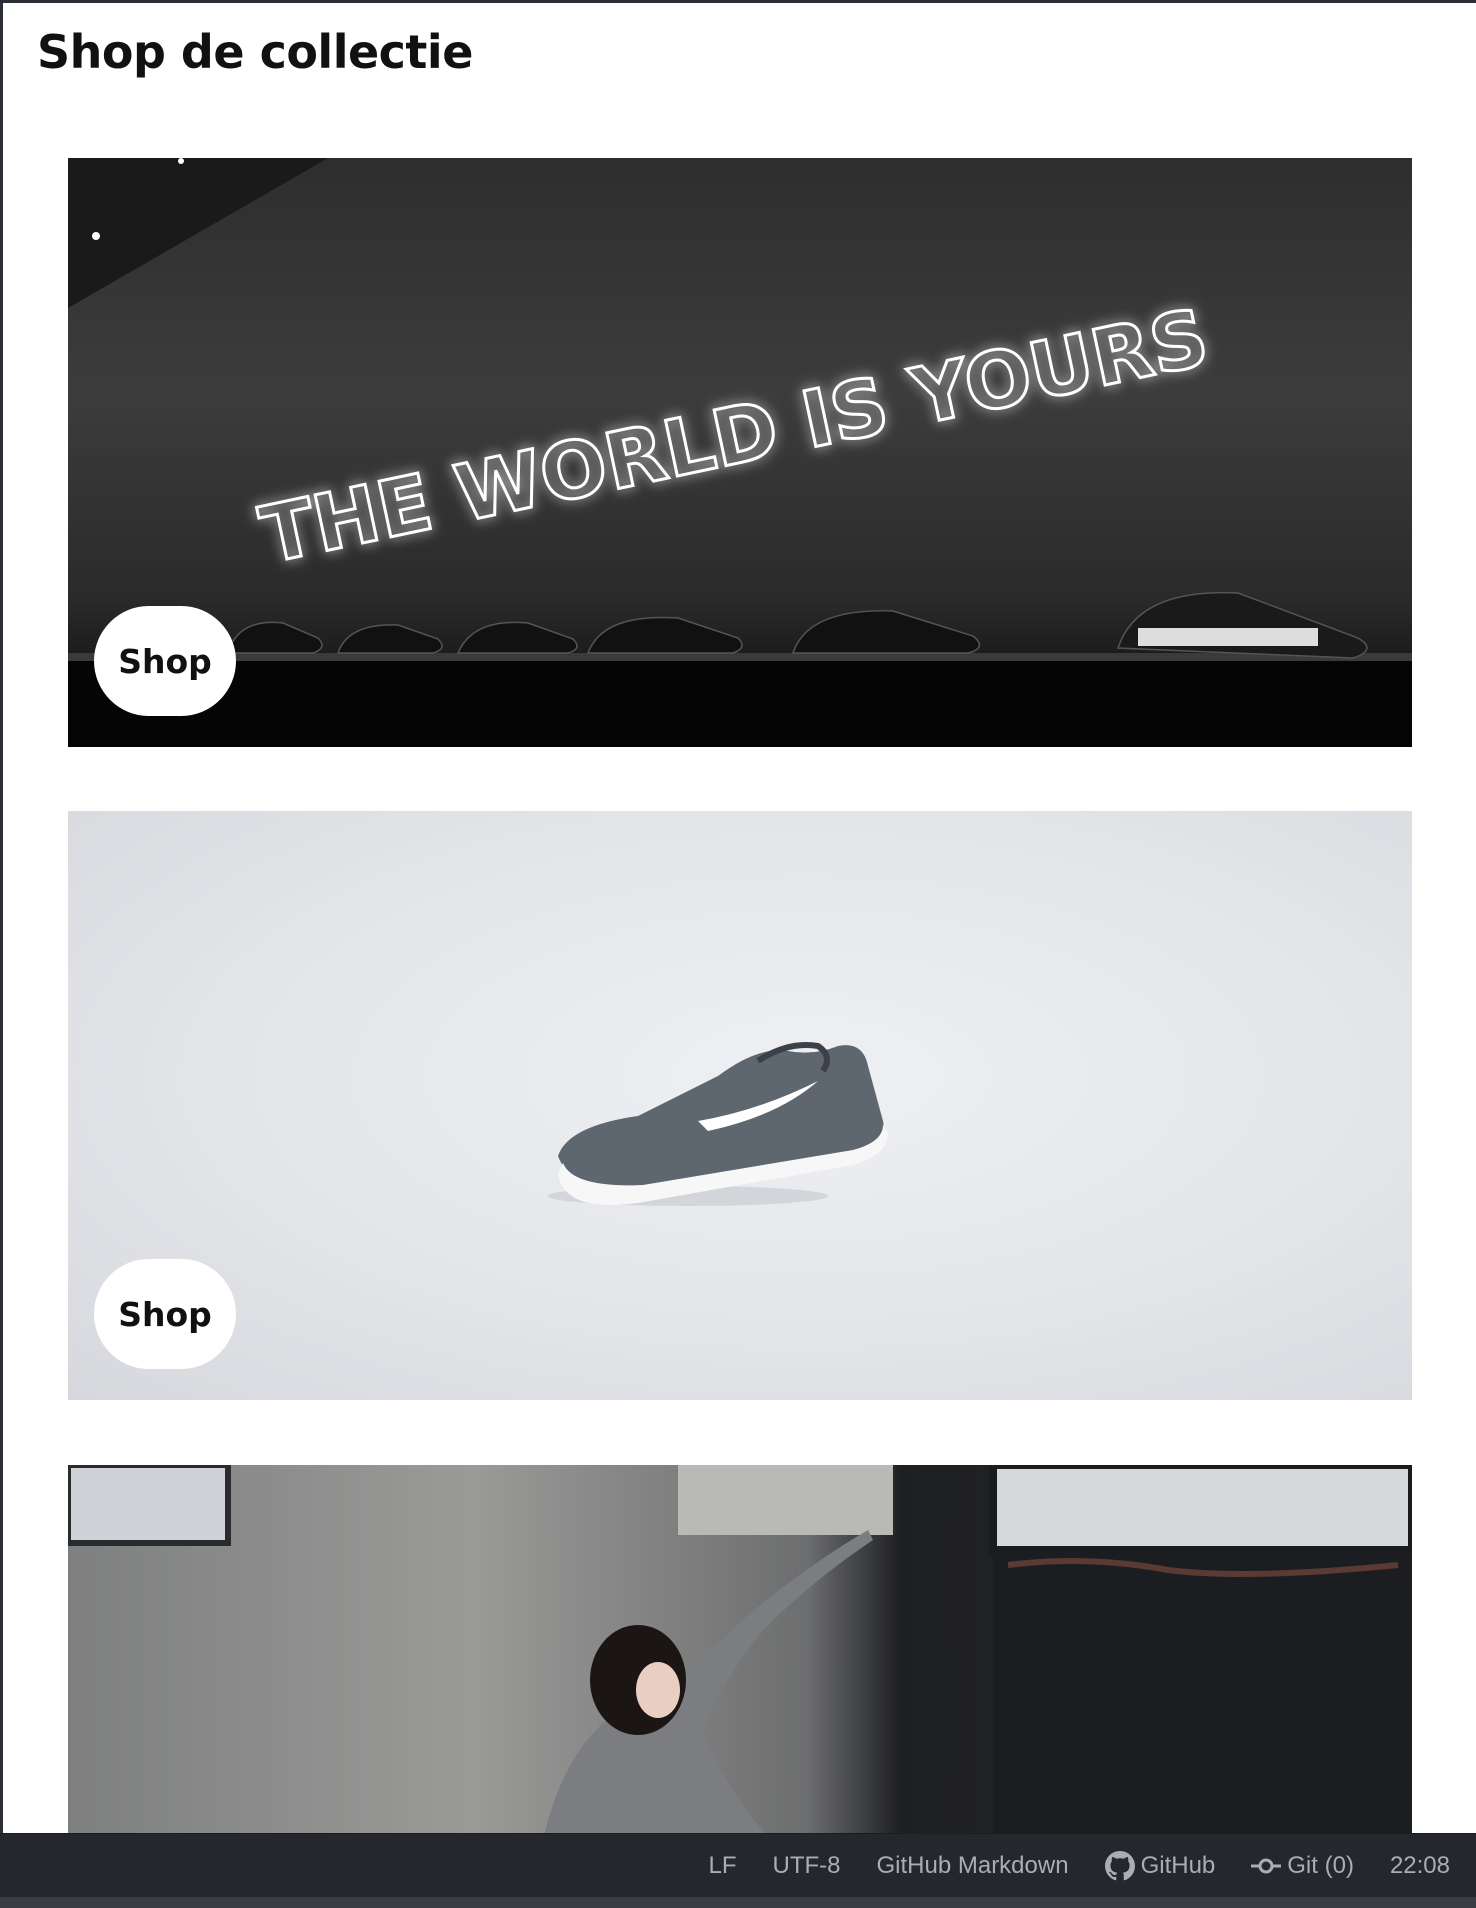 The image size is (1476, 1908). What do you see at coordinates (972, 1866) in the screenshot?
I see `grammar-selector: GitHub Markdown` at bounding box center [972, 1866].